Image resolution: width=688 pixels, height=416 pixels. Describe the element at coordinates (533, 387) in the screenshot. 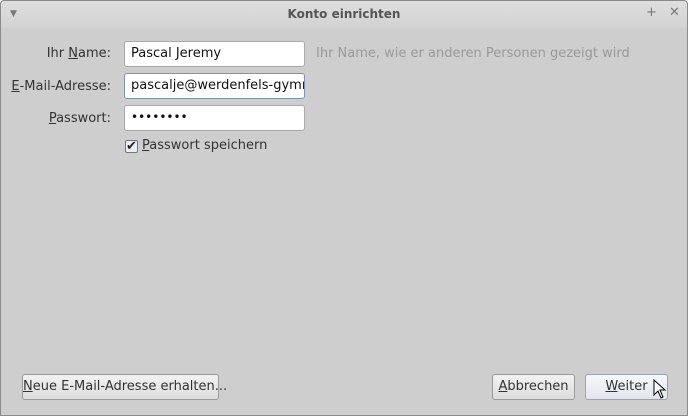

I see `cancel-button: Abbrechen` at that location.